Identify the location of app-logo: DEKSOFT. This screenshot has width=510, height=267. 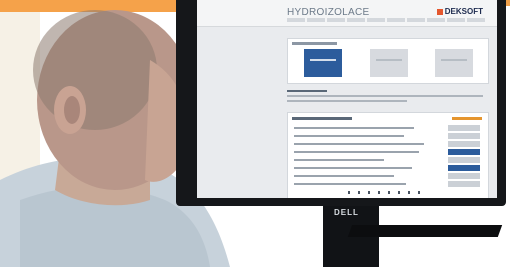
(459, 11).